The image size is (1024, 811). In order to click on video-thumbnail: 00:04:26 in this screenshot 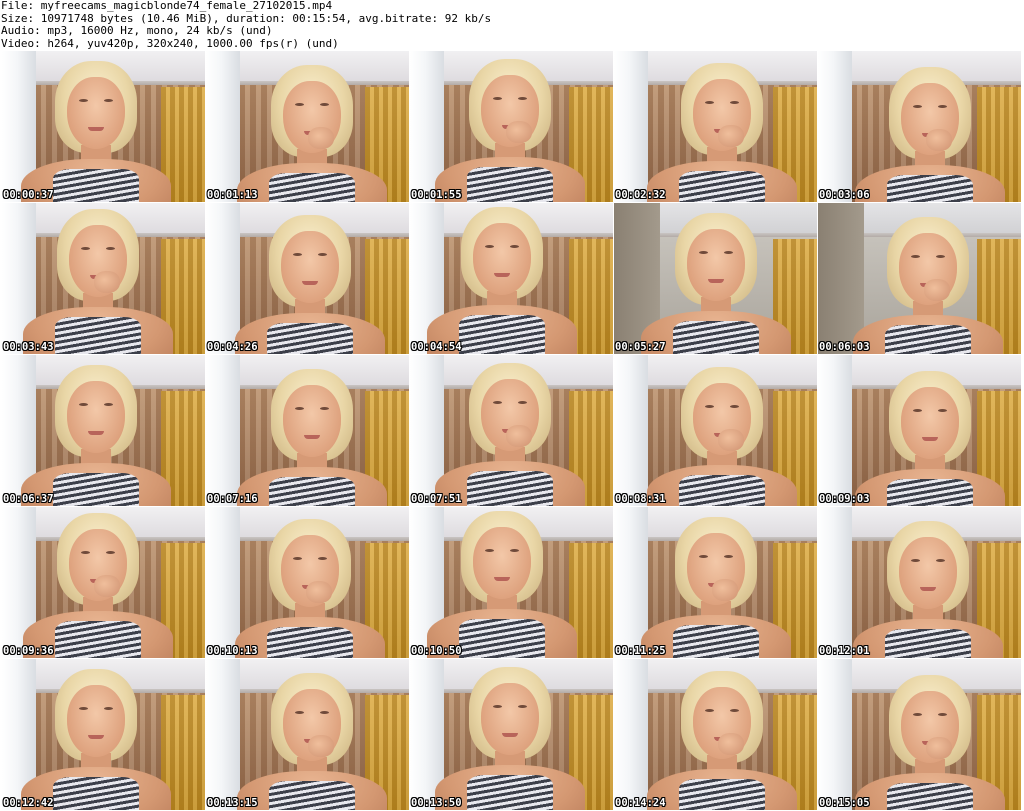, I will do `click(307, 278)`.